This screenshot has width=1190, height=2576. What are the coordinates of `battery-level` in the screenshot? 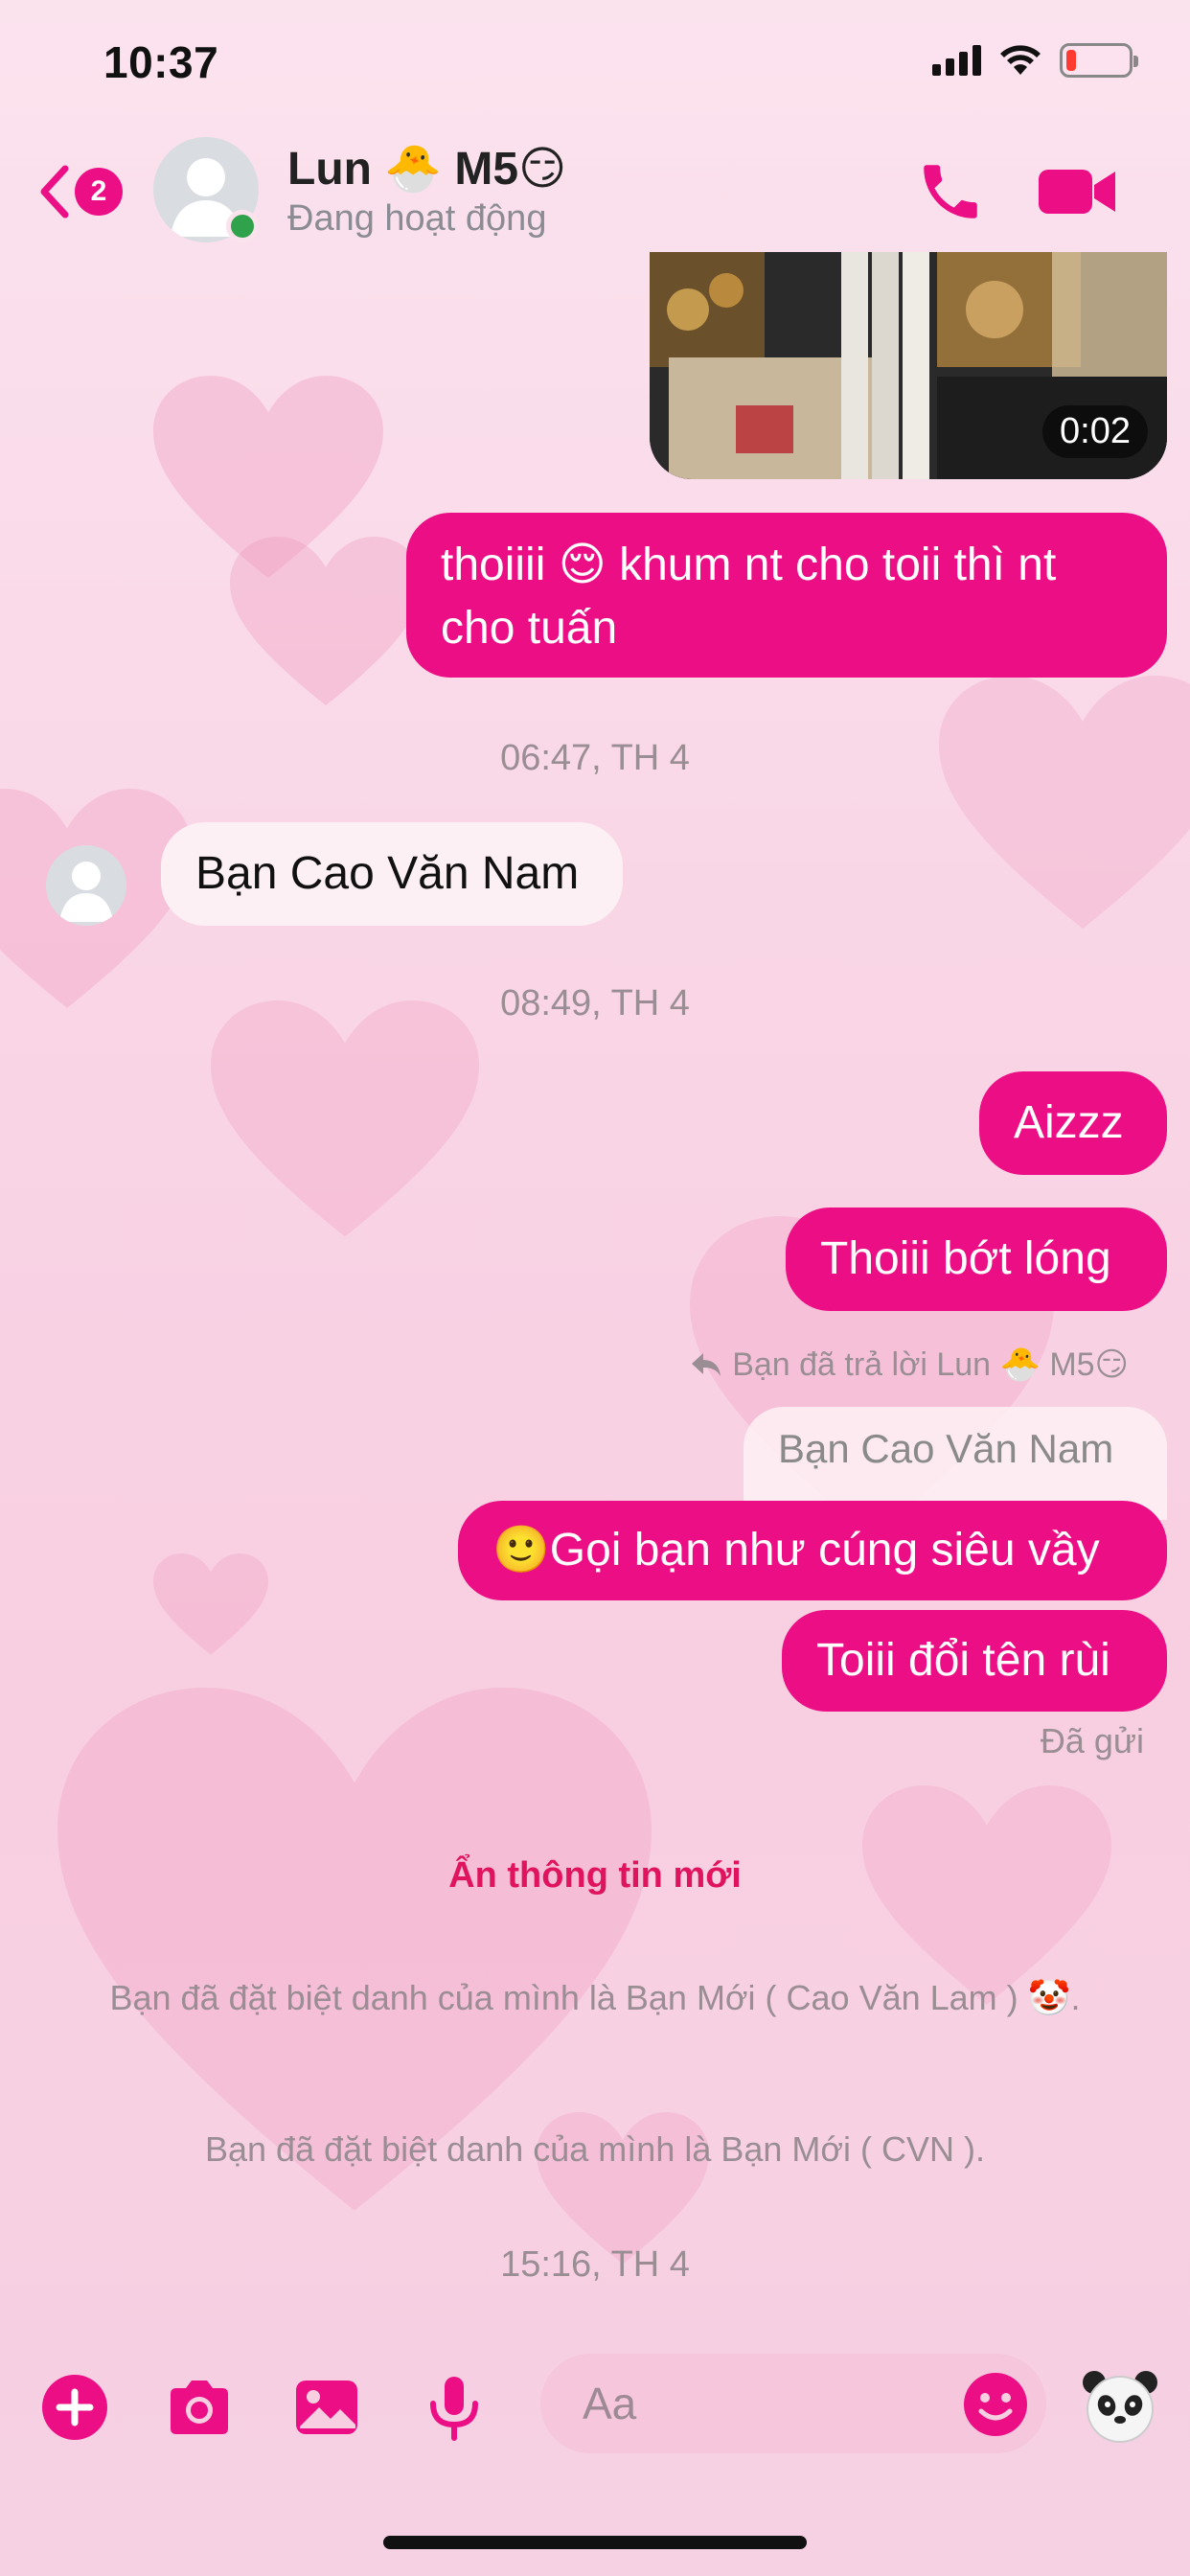 It's located at (1071, 60).